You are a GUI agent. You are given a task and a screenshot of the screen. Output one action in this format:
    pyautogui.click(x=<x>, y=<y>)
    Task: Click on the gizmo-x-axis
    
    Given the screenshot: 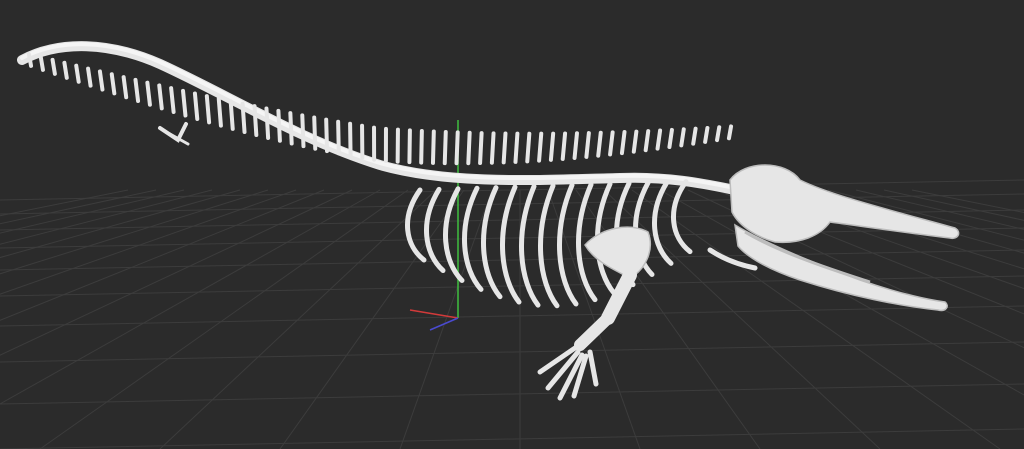 What is the action you would take?
    pyautogui.click(x=434, y=314)
    